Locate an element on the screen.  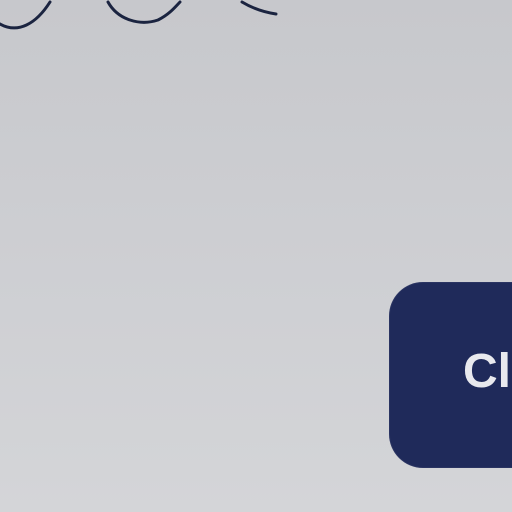
primary-action-button: Cl is located at coordinates (450, 375).